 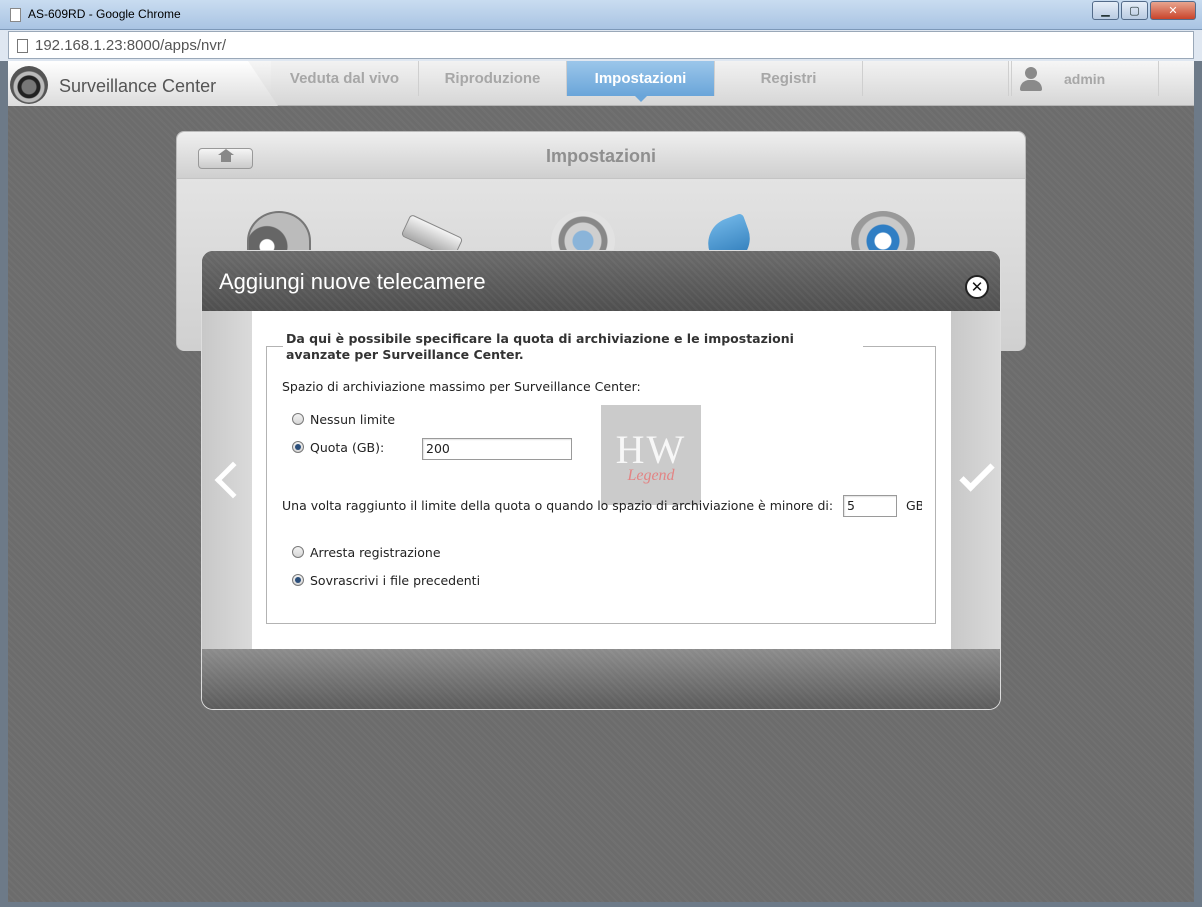 I want to click on tab-spacer, so click(x=936, y=78).